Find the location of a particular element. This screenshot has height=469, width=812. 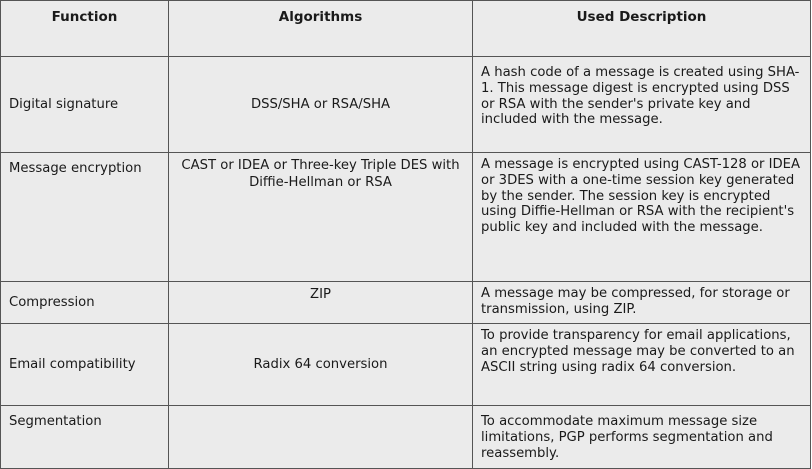

function-cell: Digital signature is located at coordinates (84, 105).